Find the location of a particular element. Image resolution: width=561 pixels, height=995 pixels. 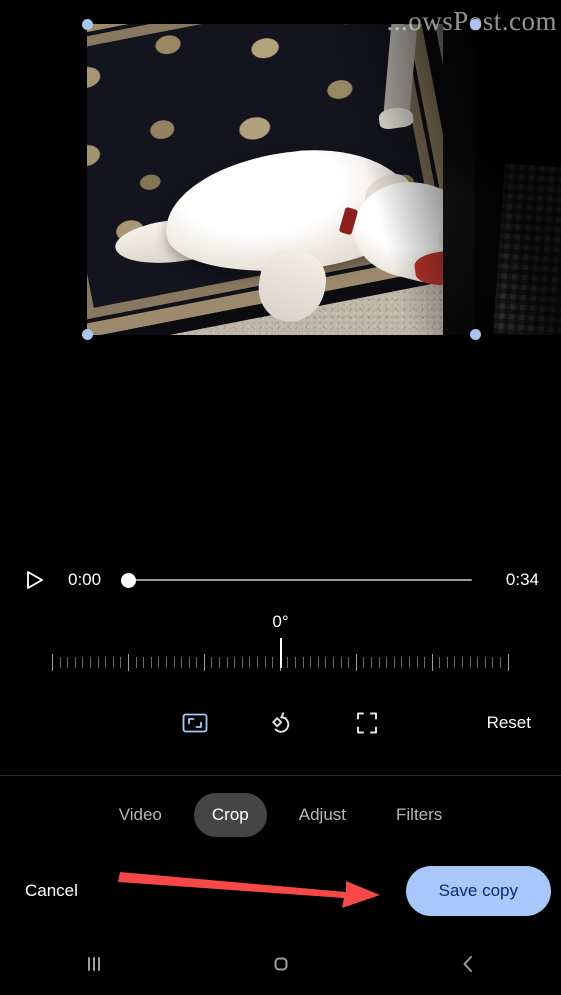

aspect-ratio-button is located at coordinates (195, 723).